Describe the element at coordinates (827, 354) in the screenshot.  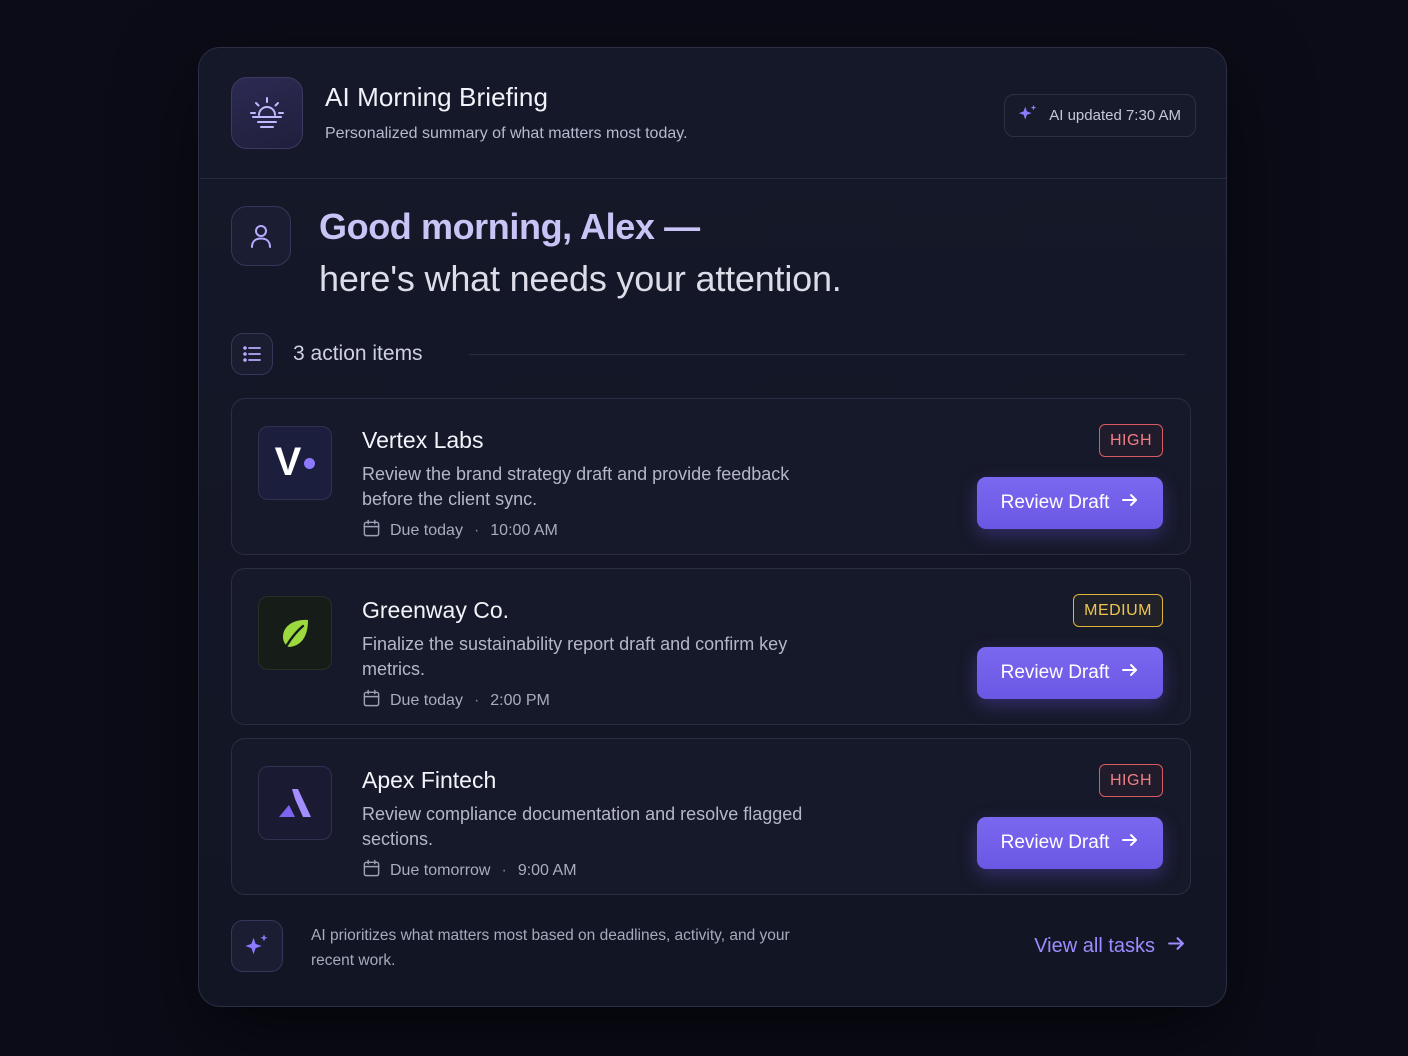
I see `divider` at that location.